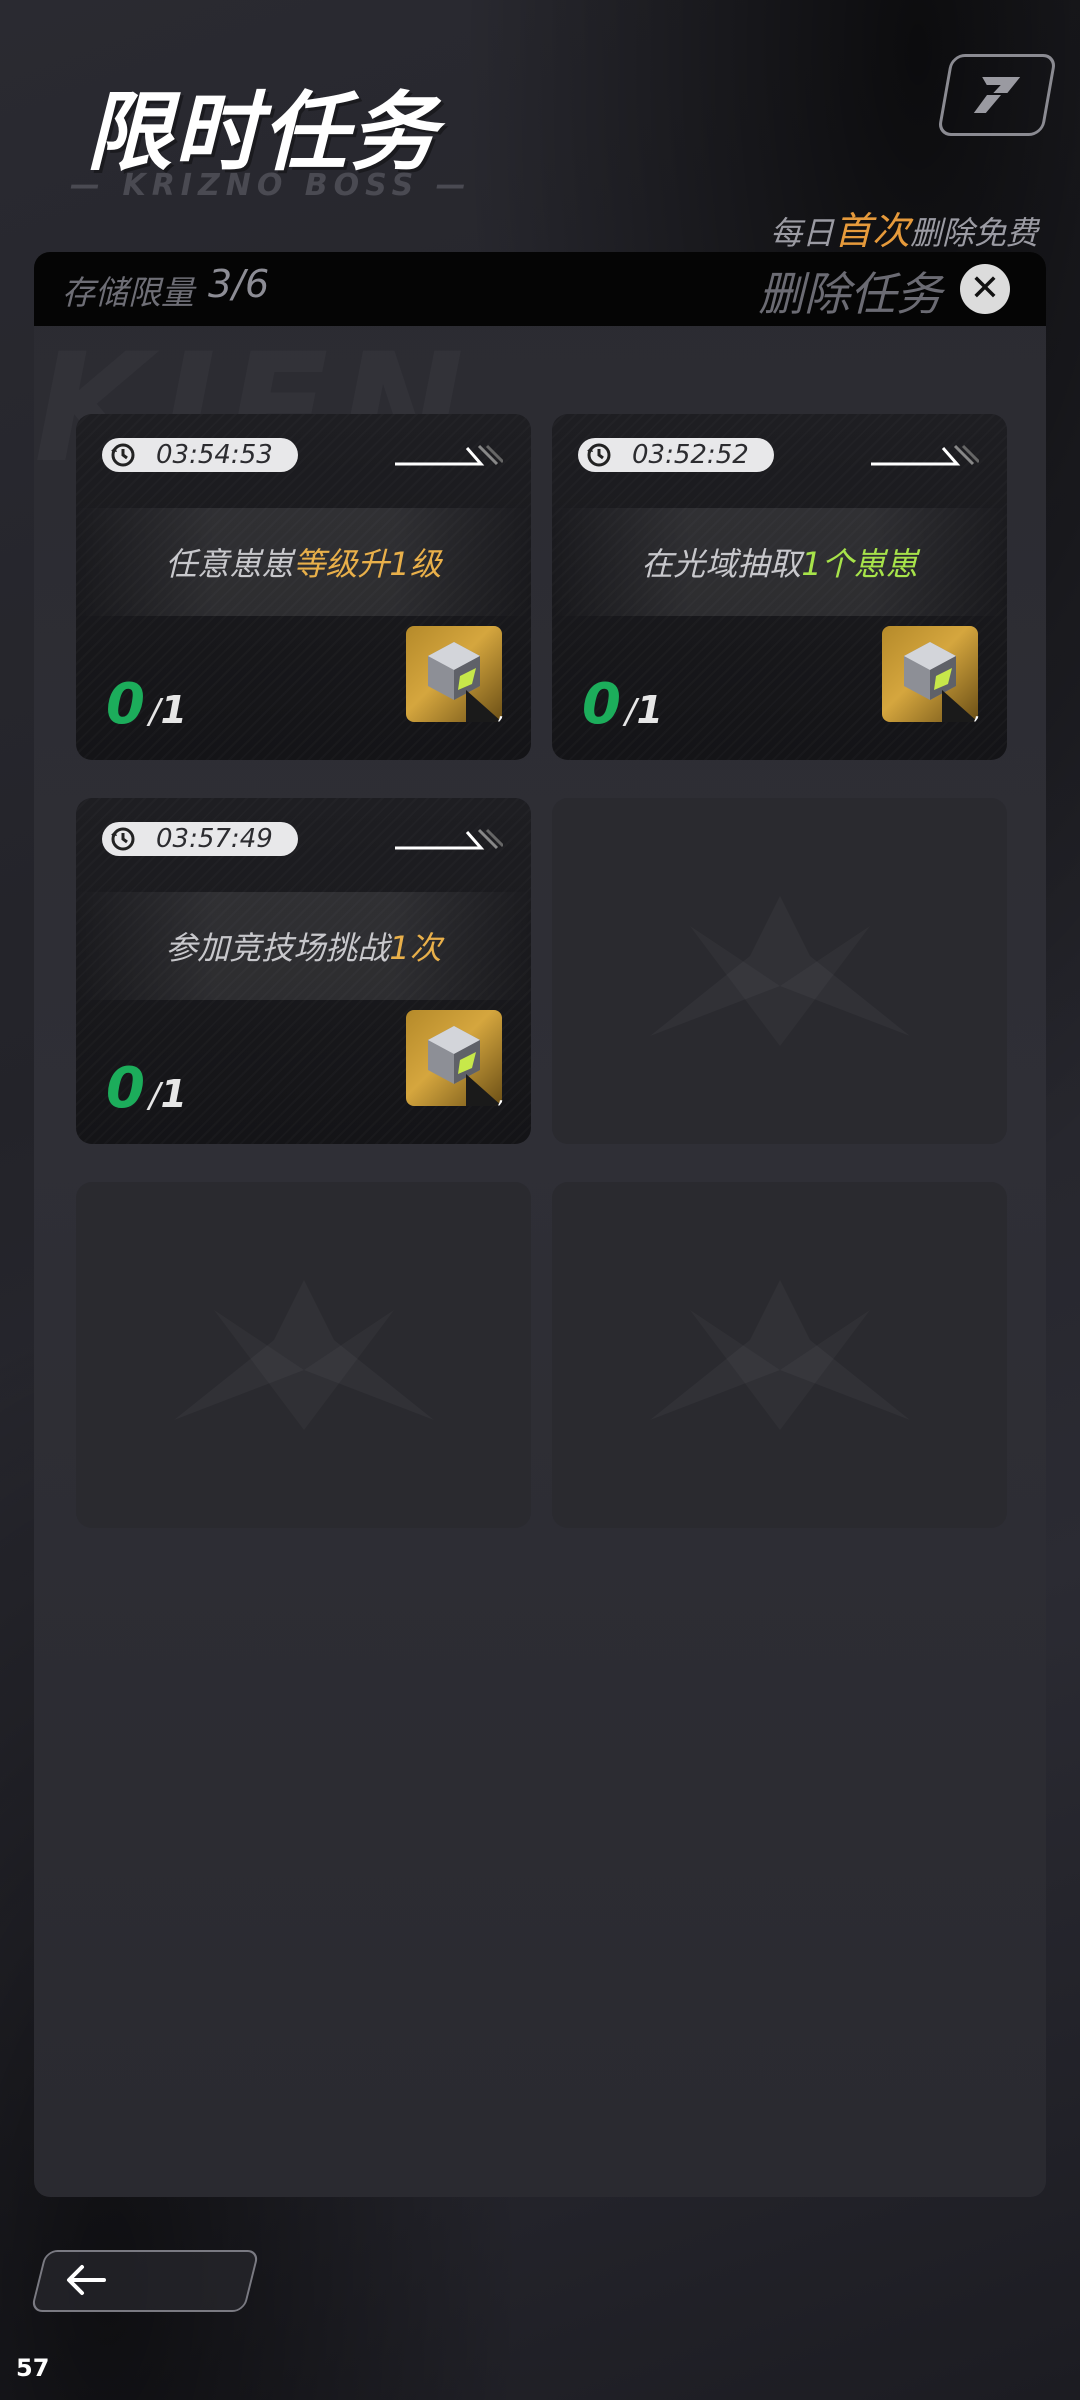  Describe the element at coordinates (86, 2280) in the screenshot. I see `arrow-left-icon` at that location.